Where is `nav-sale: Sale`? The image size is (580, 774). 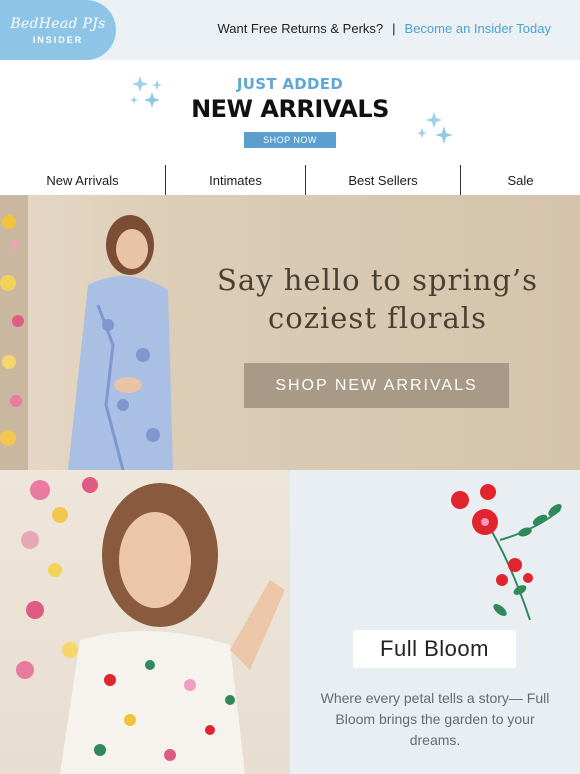 nav-sale: Sale is located at coordinates (520, 180).